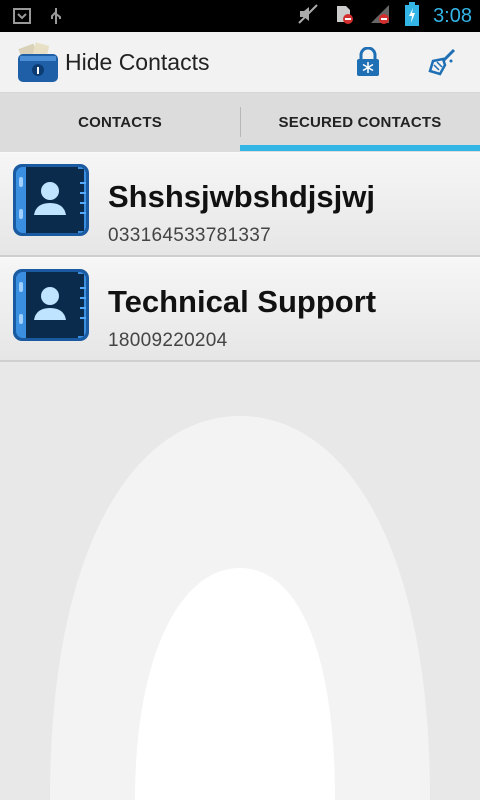 This screenshot has width=480, height=800. I want to click on contact-phone: 18009220204, so click(168, 340).